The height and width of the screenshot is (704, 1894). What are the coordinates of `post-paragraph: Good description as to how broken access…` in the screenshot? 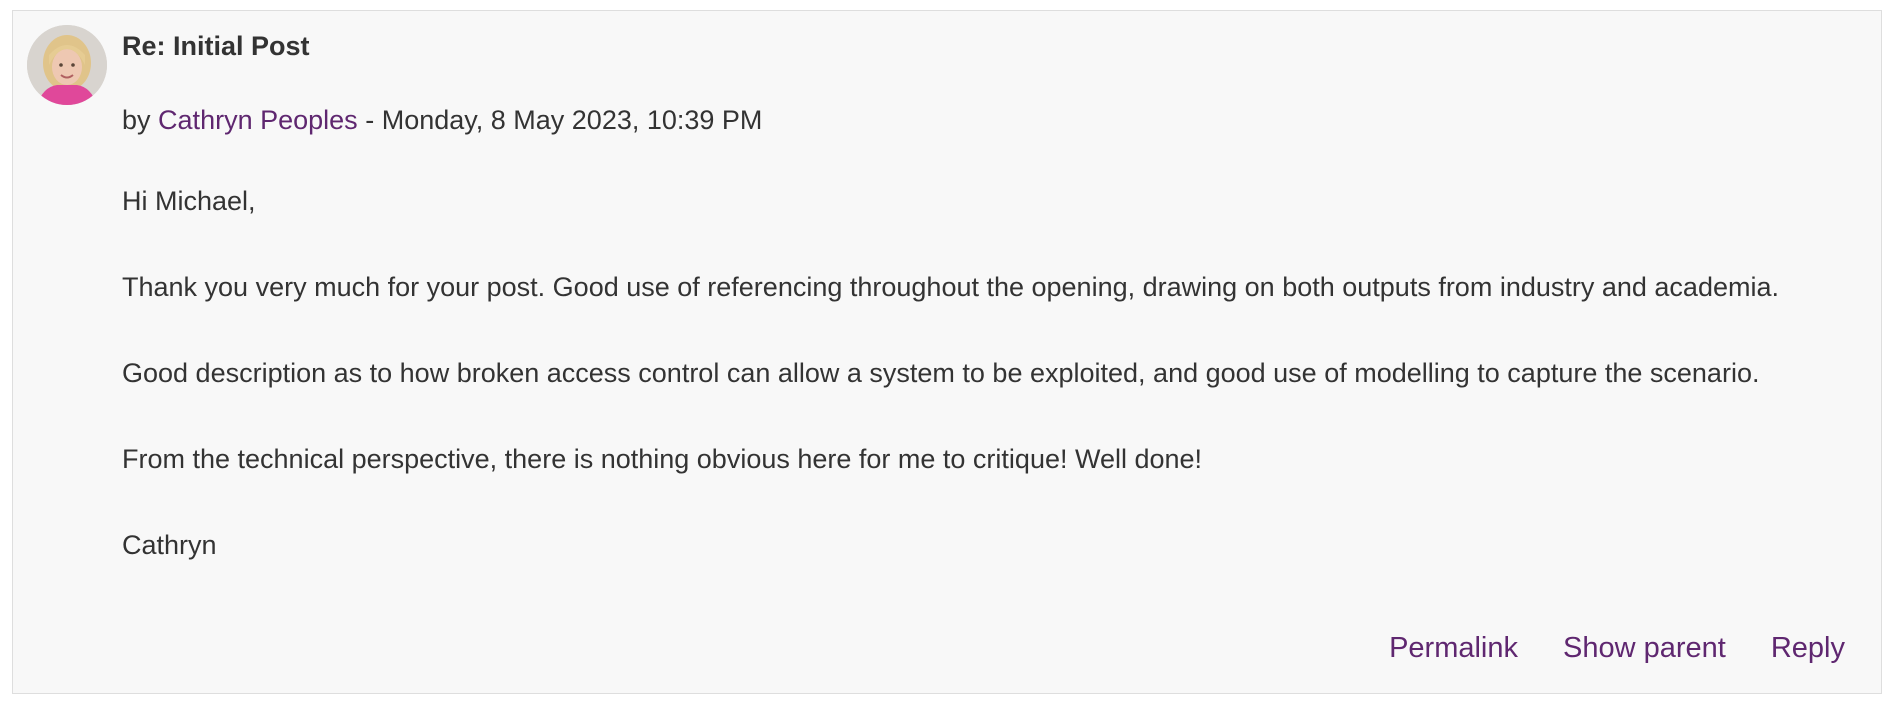 It's located at (941, 373).